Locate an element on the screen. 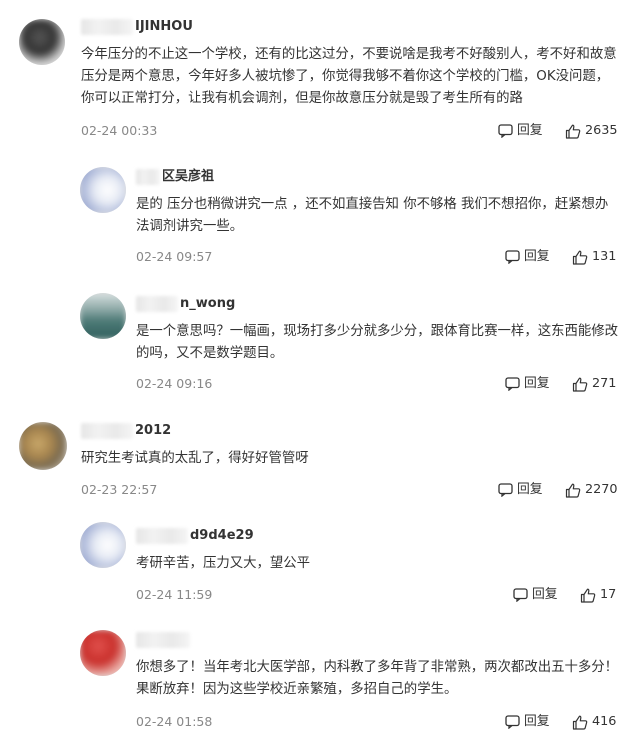 The width and height of the screenshot is (643, 745). username-text: d9d4e29 is located at coordinates (222, 535).